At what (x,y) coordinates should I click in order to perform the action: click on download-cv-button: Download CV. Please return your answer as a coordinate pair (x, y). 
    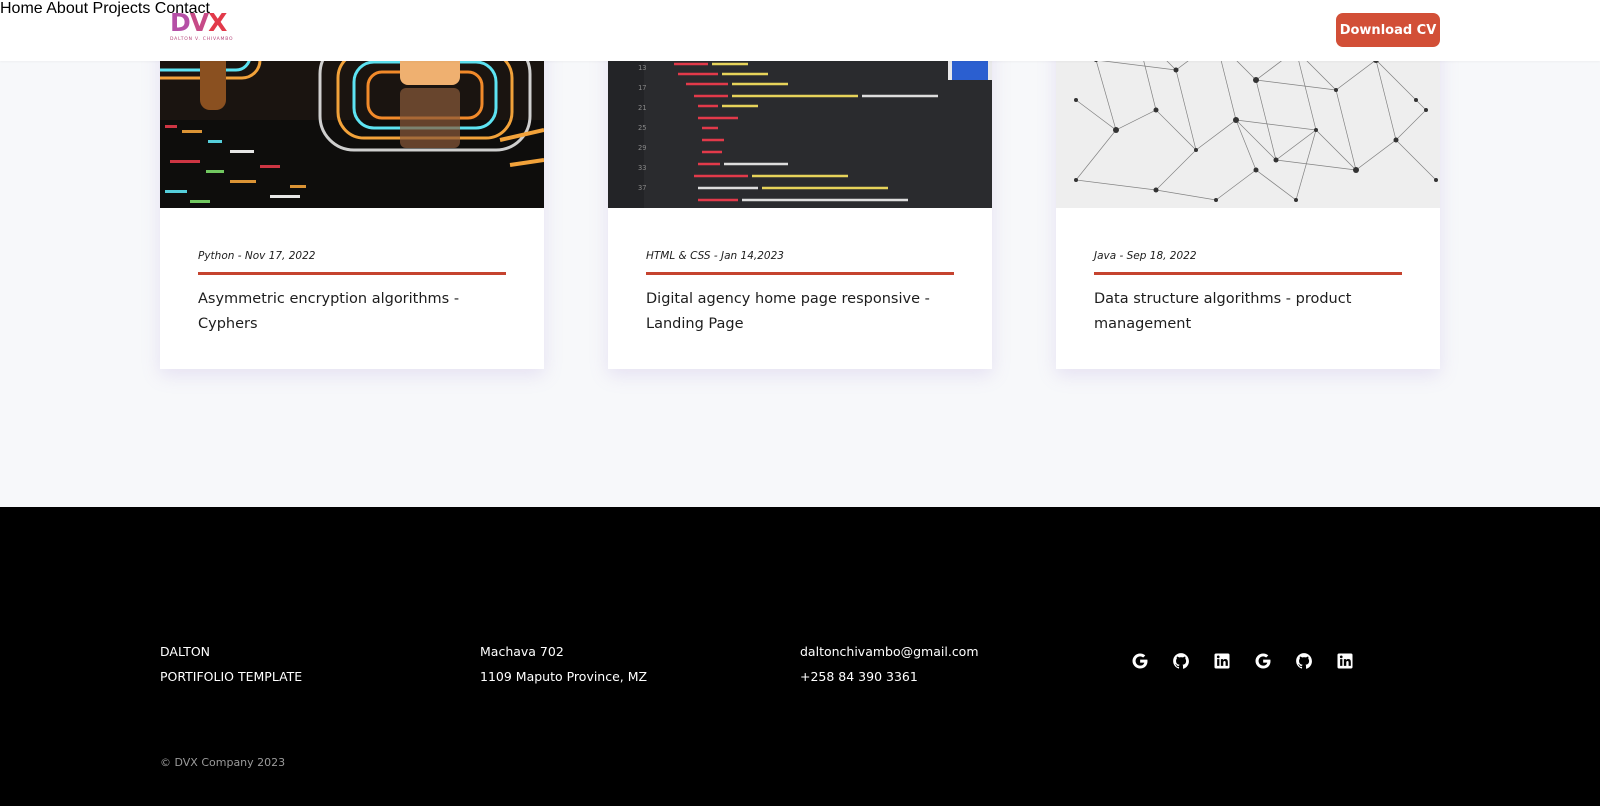
    Looking at the image, I should click on (1388, 30).